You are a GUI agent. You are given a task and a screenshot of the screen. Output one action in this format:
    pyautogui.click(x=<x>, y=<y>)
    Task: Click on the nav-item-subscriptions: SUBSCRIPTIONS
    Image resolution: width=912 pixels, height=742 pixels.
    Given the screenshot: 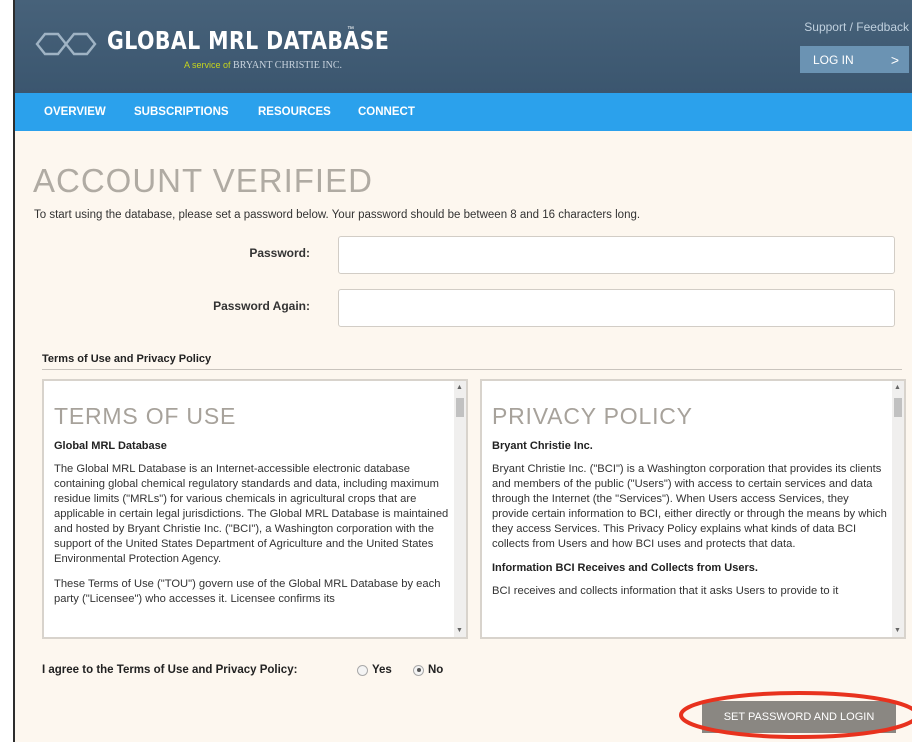 What is the action you would take?
    pyautogui.click(x=181, y=112)
    